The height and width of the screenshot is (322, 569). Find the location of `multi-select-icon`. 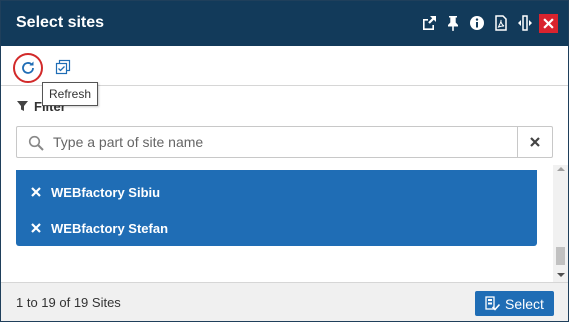

multi-select-icon is located at coordinates (63, 67).